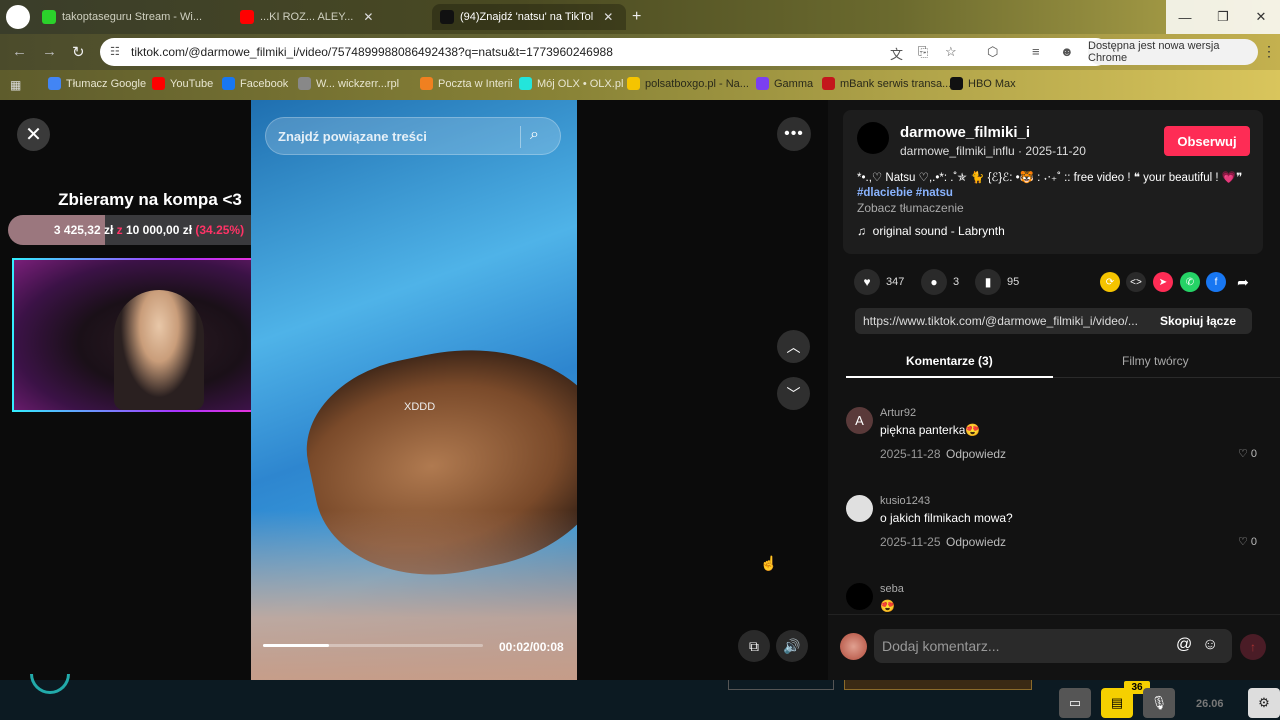 The image size is (1280, 720). I want to click on new-tab-icon: +, so click(636, 17).